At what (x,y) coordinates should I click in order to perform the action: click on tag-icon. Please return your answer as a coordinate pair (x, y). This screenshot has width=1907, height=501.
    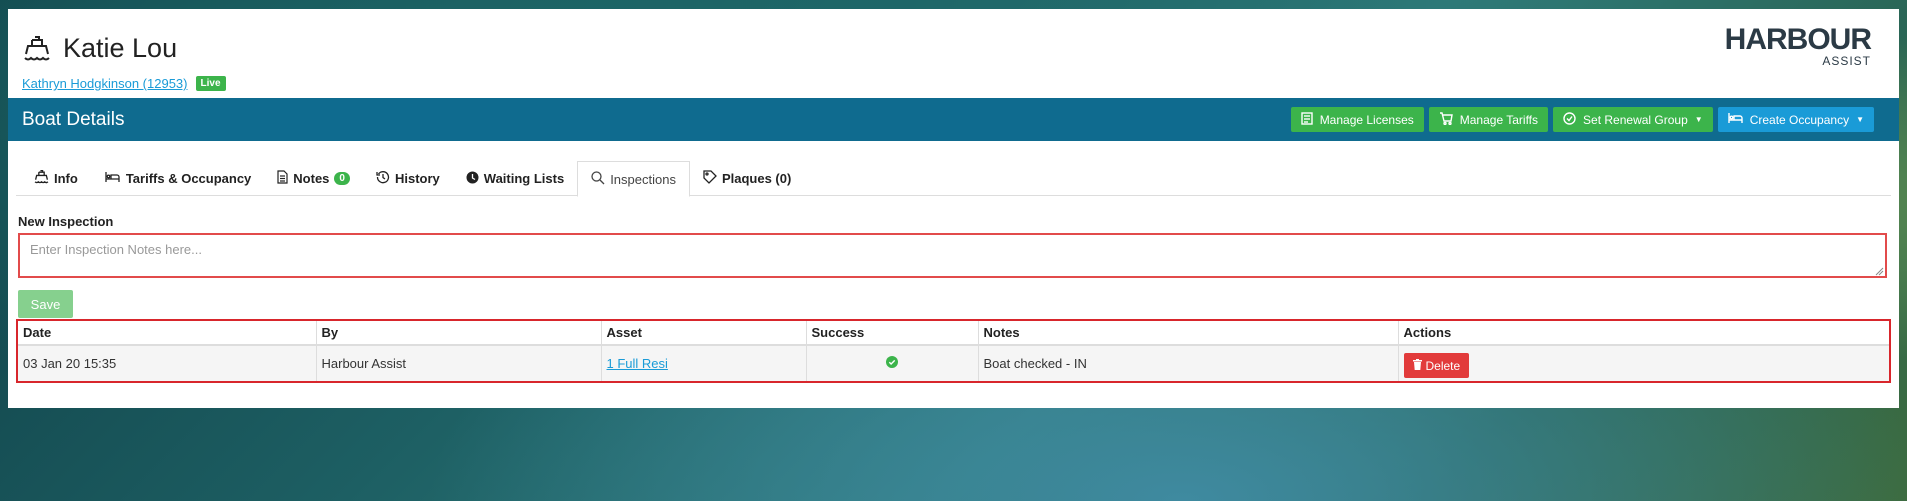
    Looking at the image, I should click on (710, 178).